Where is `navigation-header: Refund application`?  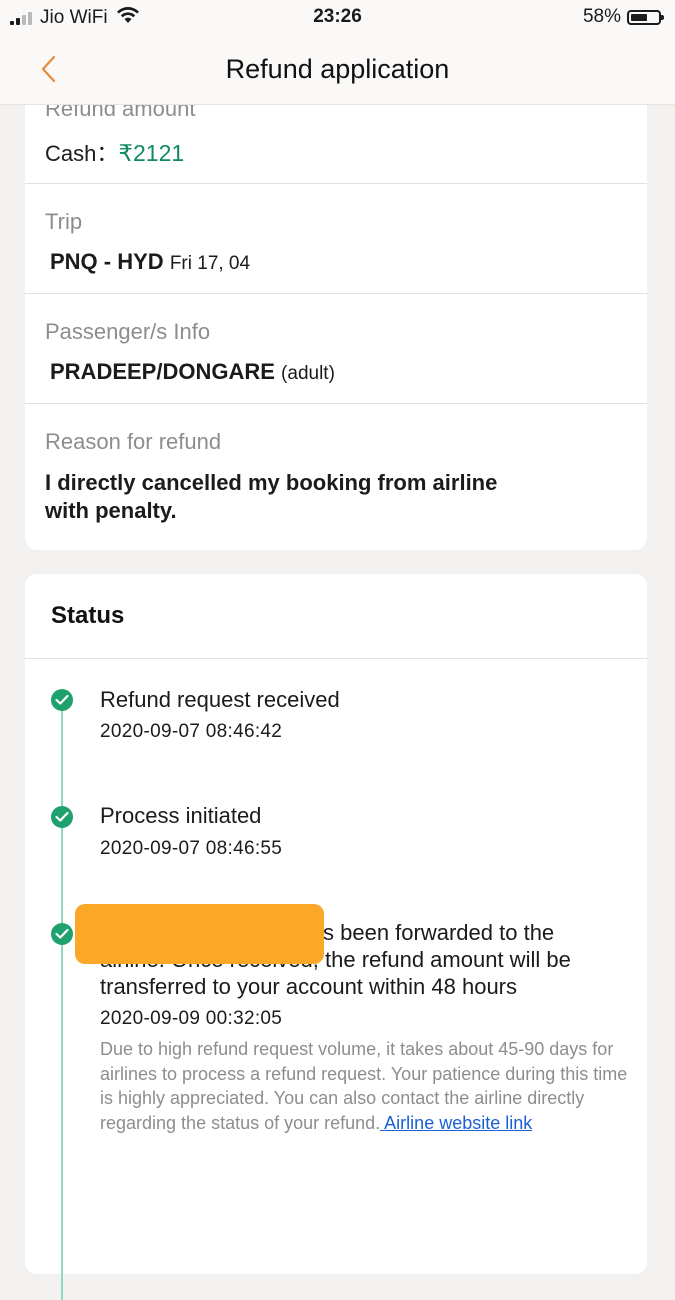
navigation-header: Refund application is located at coordinates (337, 69).